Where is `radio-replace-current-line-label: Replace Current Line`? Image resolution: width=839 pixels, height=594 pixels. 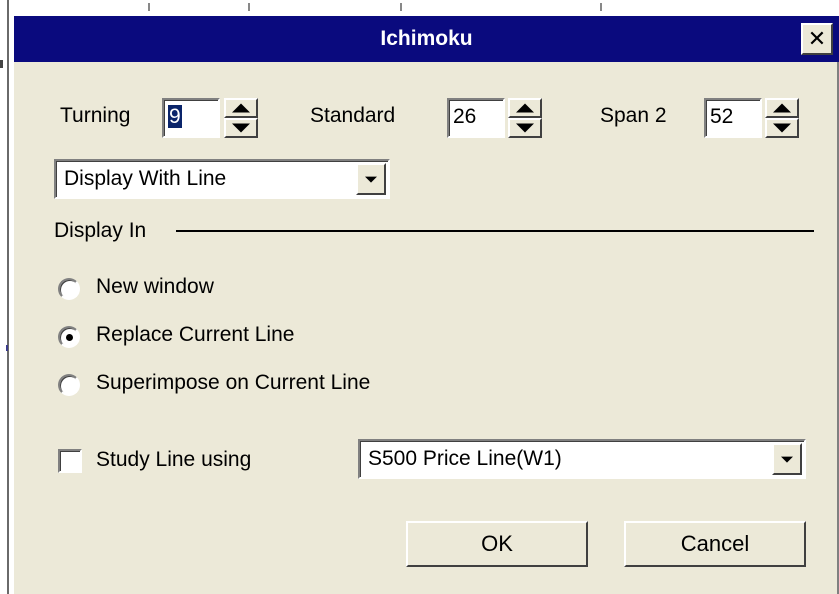
radio-replace-current-line-label: Replace Current Line is located at coordinates (195, 335).